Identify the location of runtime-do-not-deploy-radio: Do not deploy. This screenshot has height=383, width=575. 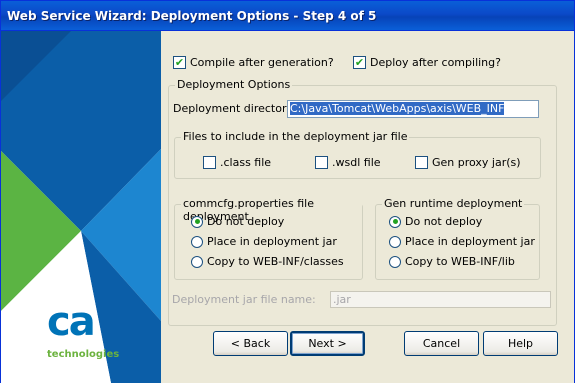
(435, 221).